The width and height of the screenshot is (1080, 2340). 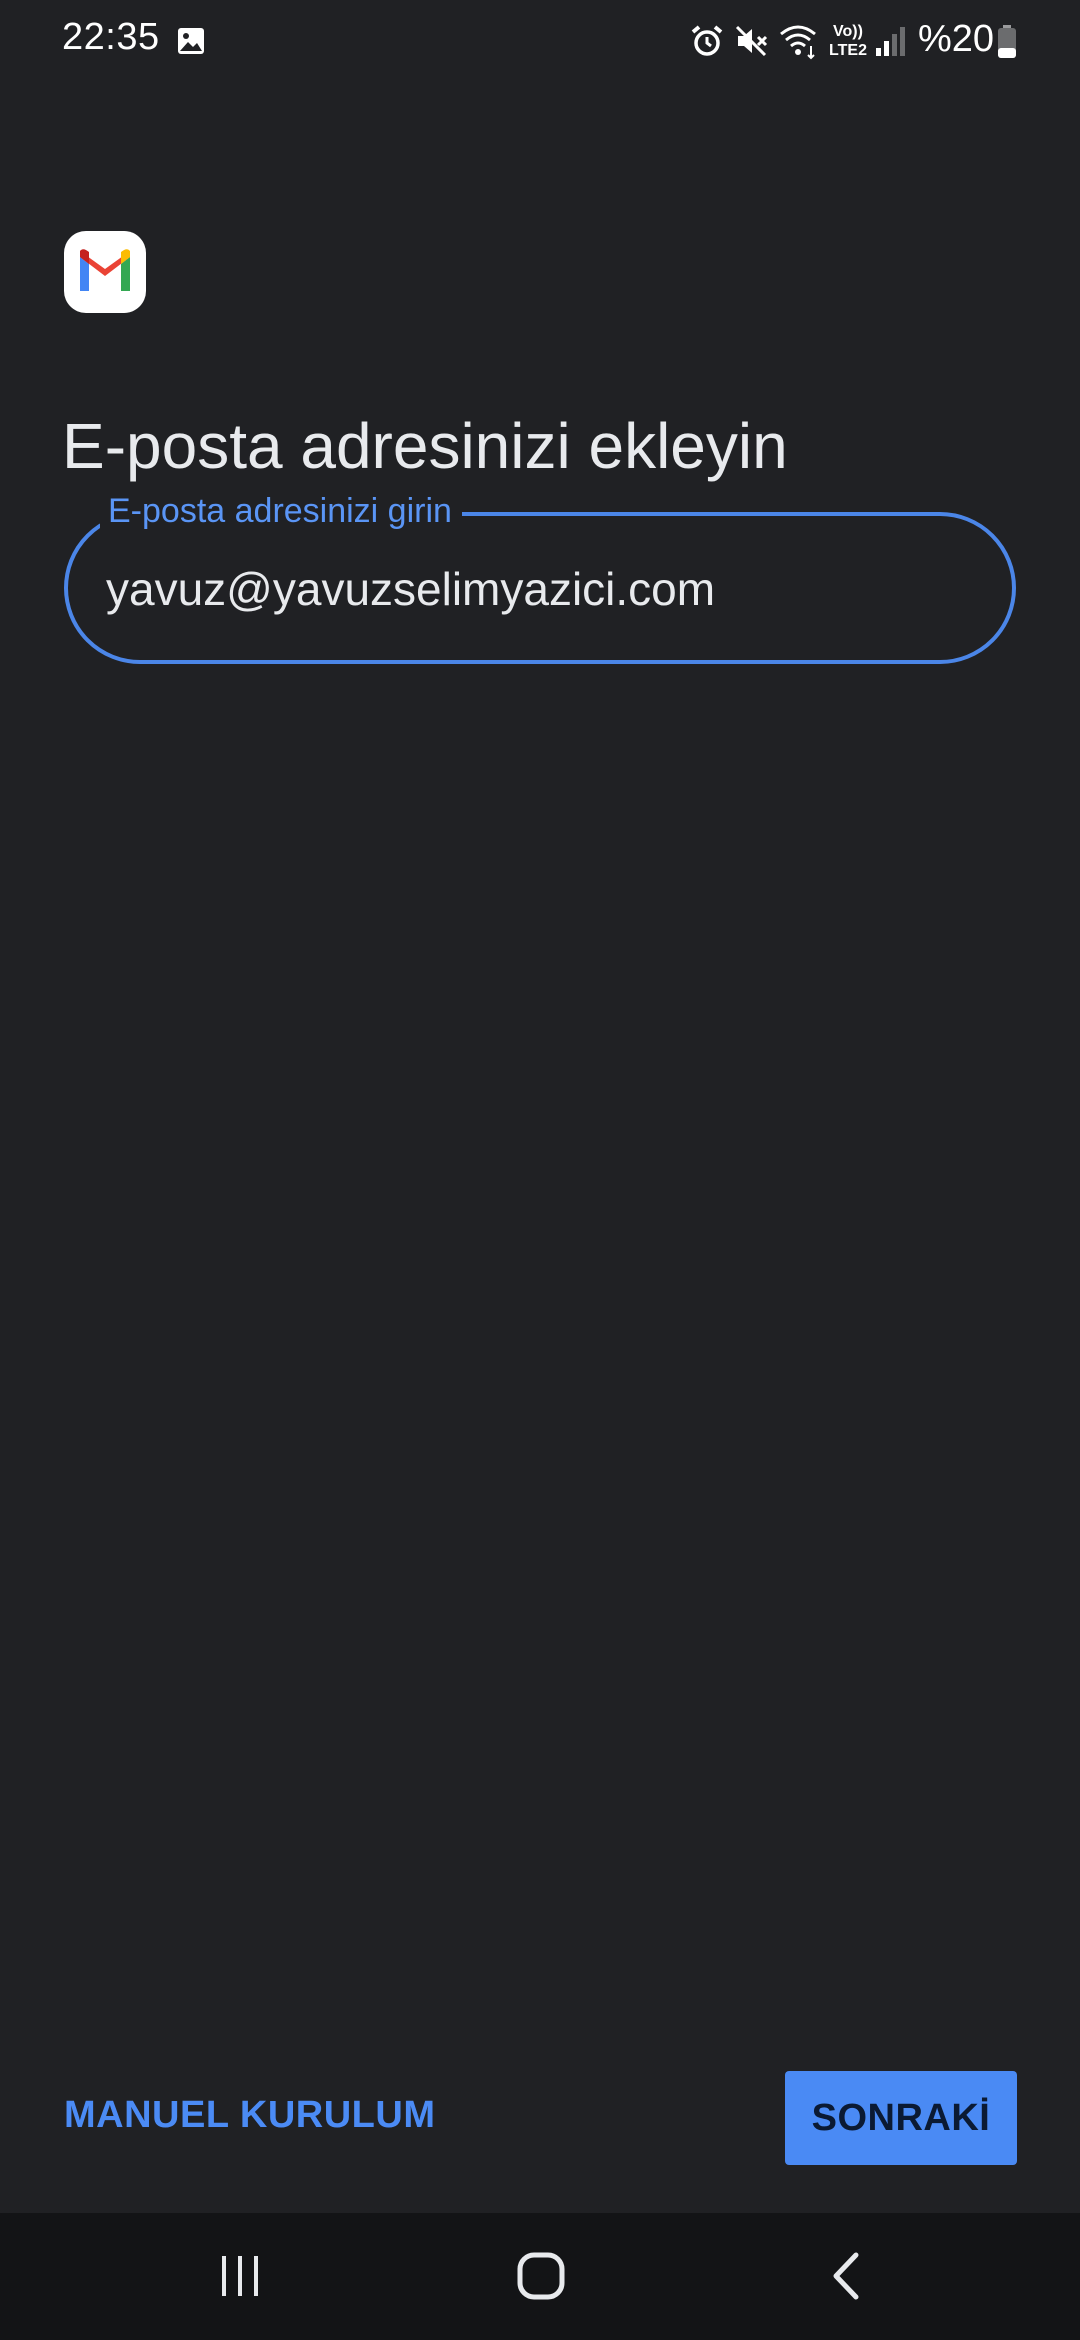 I want to click on home-icon, so click(x=541, y=2276).